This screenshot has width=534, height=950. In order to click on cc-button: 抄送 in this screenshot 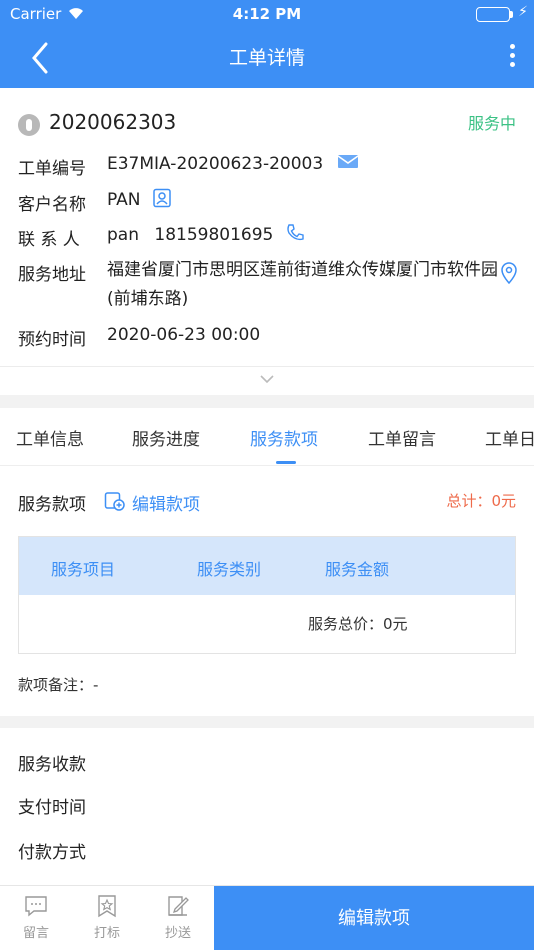, I will do `click(178, 917)`.